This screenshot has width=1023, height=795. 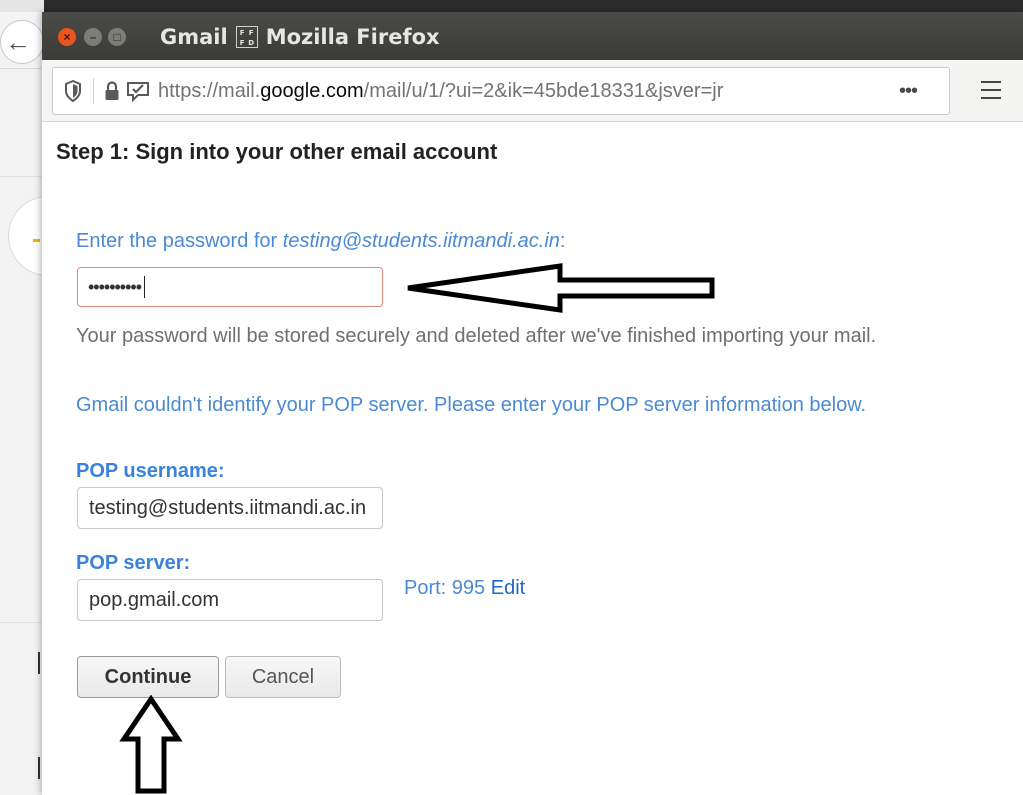 I want to click on text-cursor, so click(x=145, y=287).